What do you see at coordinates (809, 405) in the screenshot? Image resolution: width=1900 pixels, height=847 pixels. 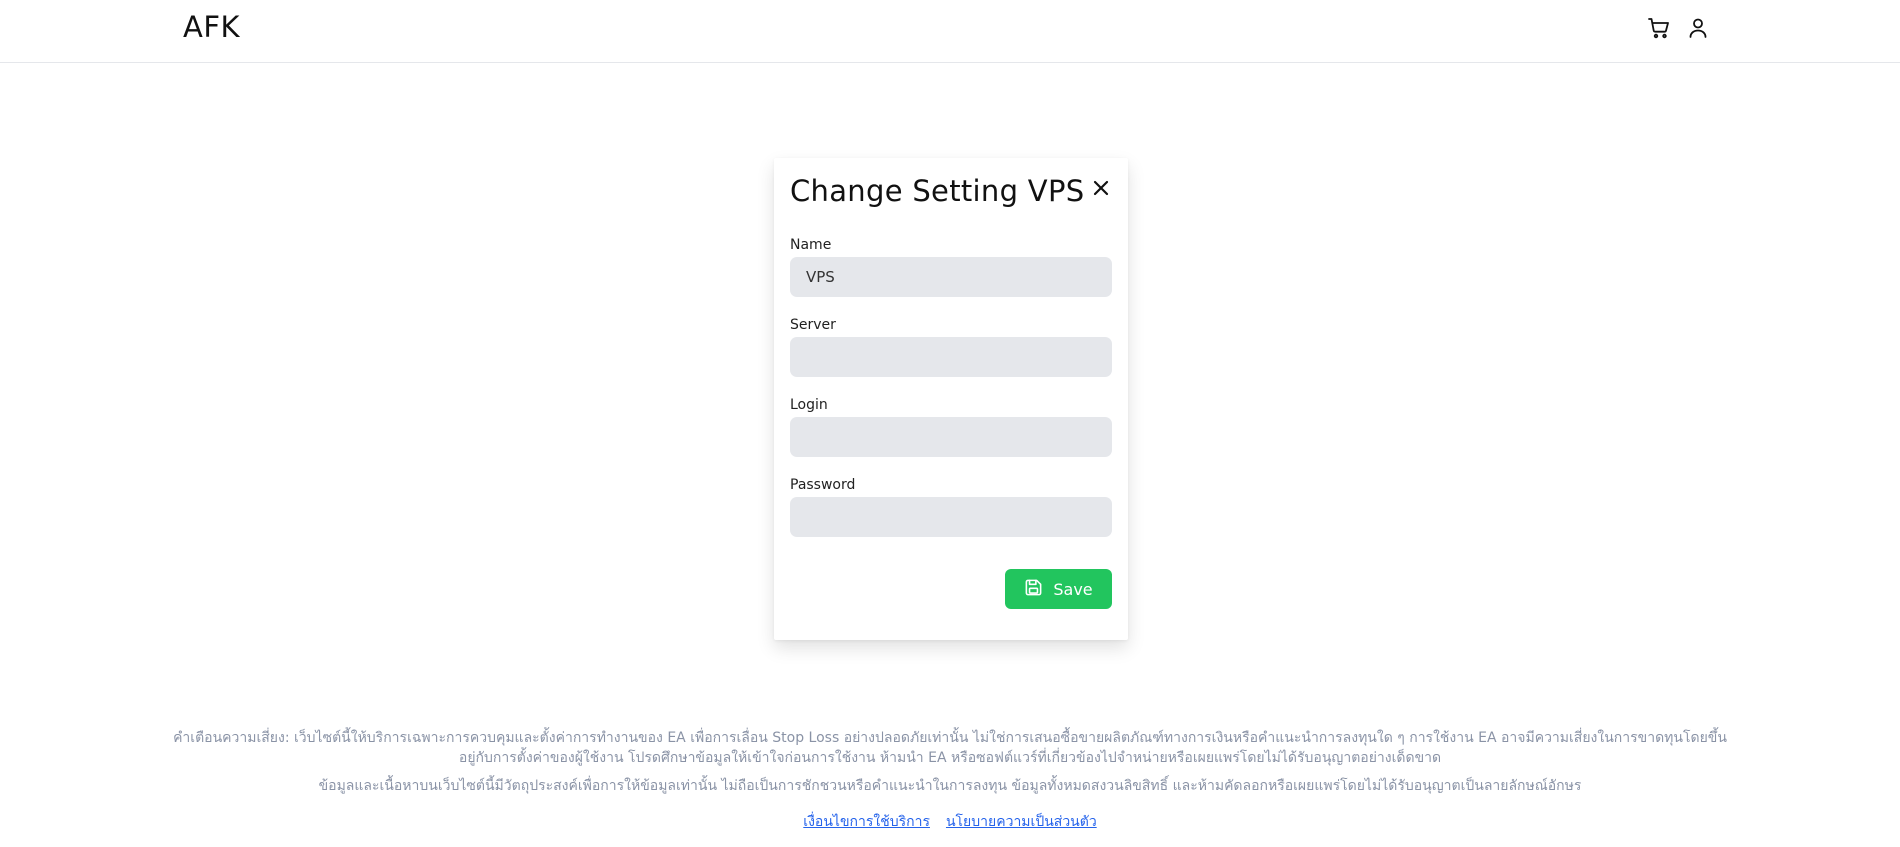 I see `login-label: Login` at bounding box center [809, 405].